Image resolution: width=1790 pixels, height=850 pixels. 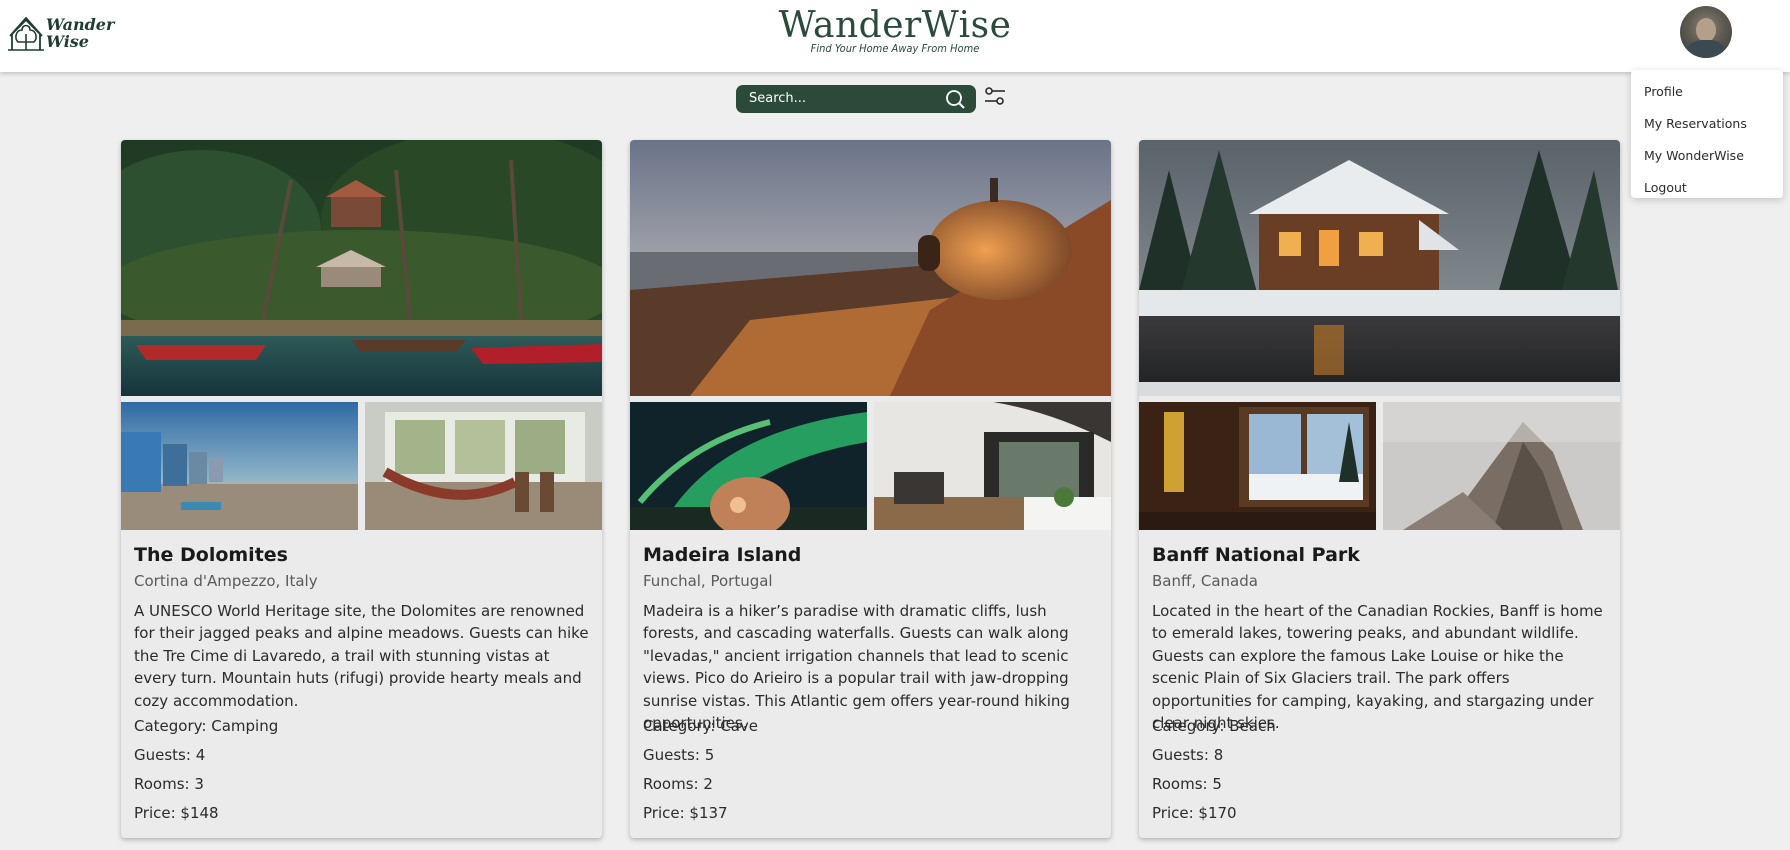 What do you see at coordinates (206, 726) in the screenshot?
I see `listing-category: Category: Camping` at bounding box center [206, 726].